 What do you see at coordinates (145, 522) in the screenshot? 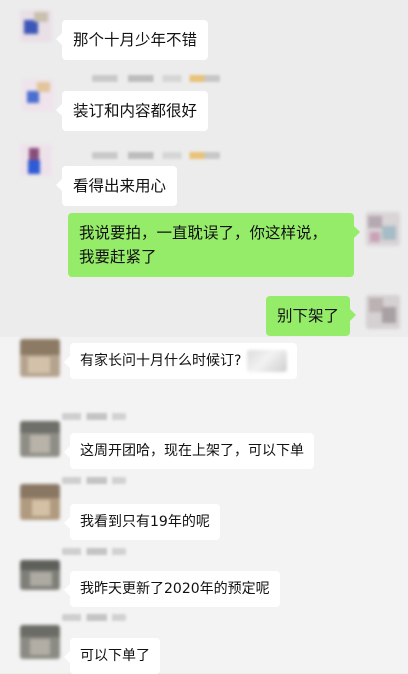
I see `message-text: 我看到只有19年的呢` at bounding box center [145, 522].